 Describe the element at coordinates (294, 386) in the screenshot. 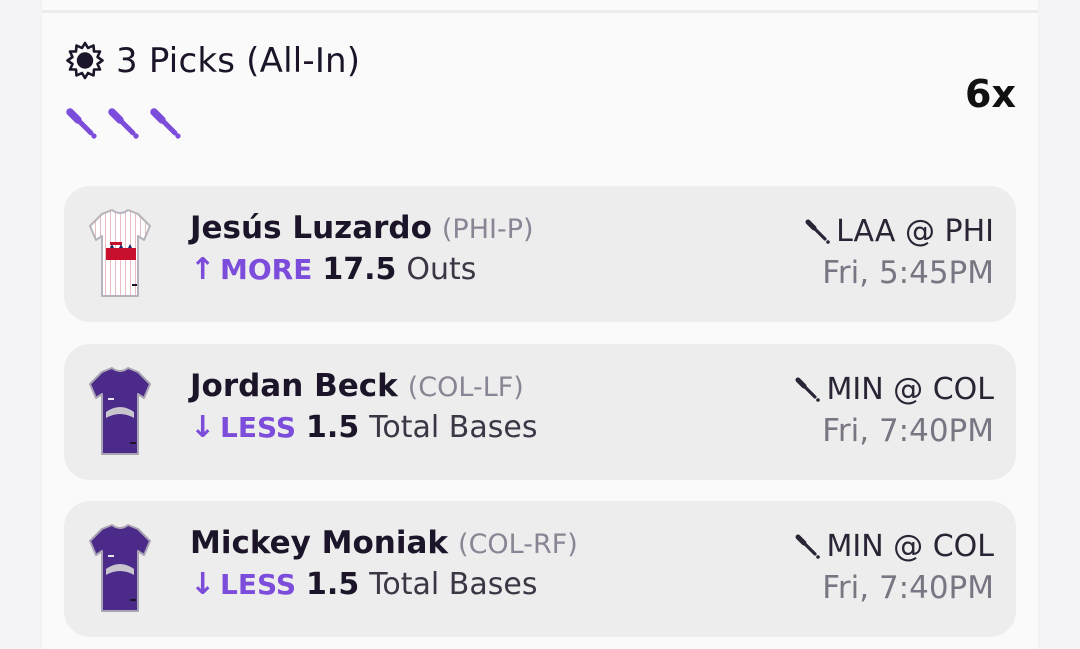

I see `player-name: Jordan Beck` at that location.